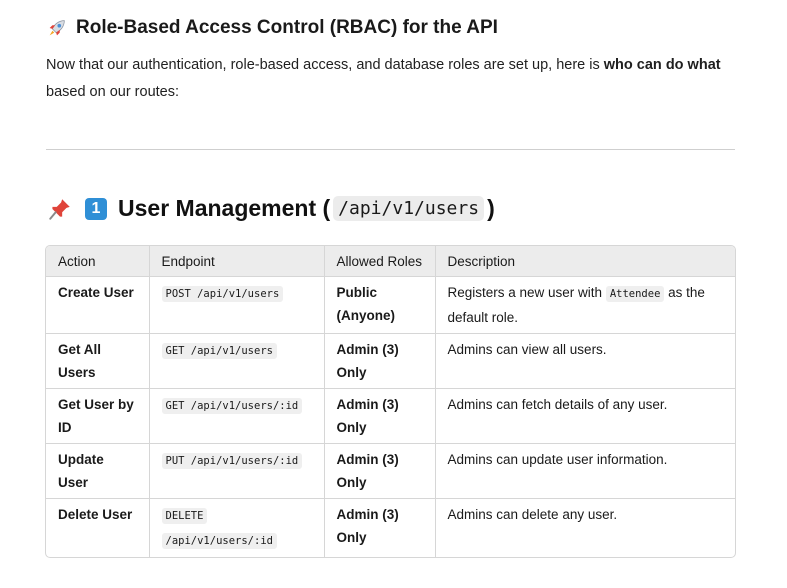 Image resolution: width=787 pixels, height=588 pixels. I want to click on column-header-allowed-roles: Allowed Roles, so click(380, 261).